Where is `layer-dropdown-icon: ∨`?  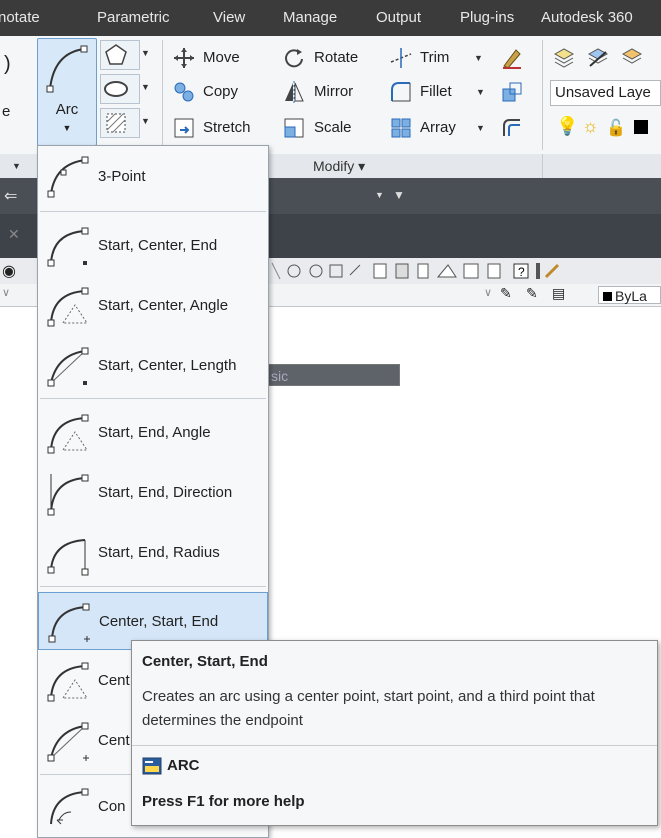 layer-dropdown-icon: ∨ is located at coordinates (488, 292).